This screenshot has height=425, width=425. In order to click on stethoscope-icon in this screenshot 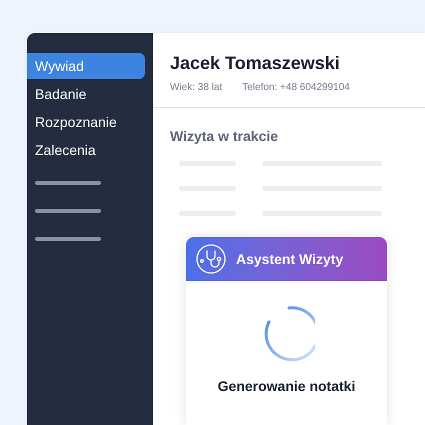, I will do `click(211, 259)`.